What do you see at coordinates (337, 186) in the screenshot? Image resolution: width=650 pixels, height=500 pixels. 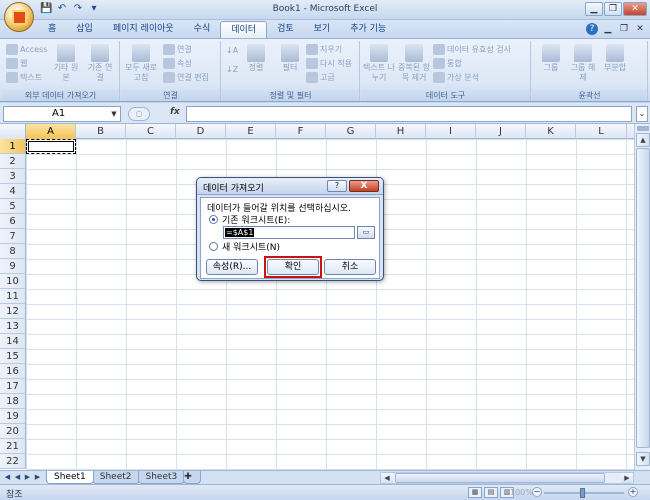 I see `dialog-help-button: ?` at bounding box center [337, 186].